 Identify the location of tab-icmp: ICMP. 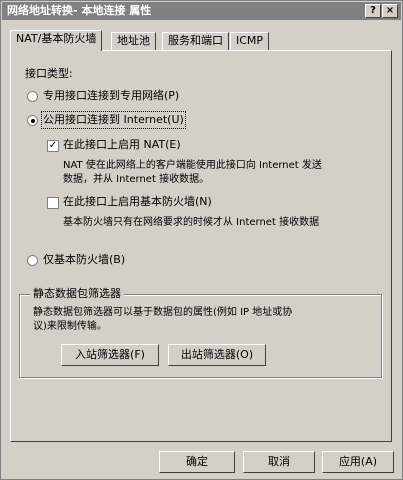
(250, 41).